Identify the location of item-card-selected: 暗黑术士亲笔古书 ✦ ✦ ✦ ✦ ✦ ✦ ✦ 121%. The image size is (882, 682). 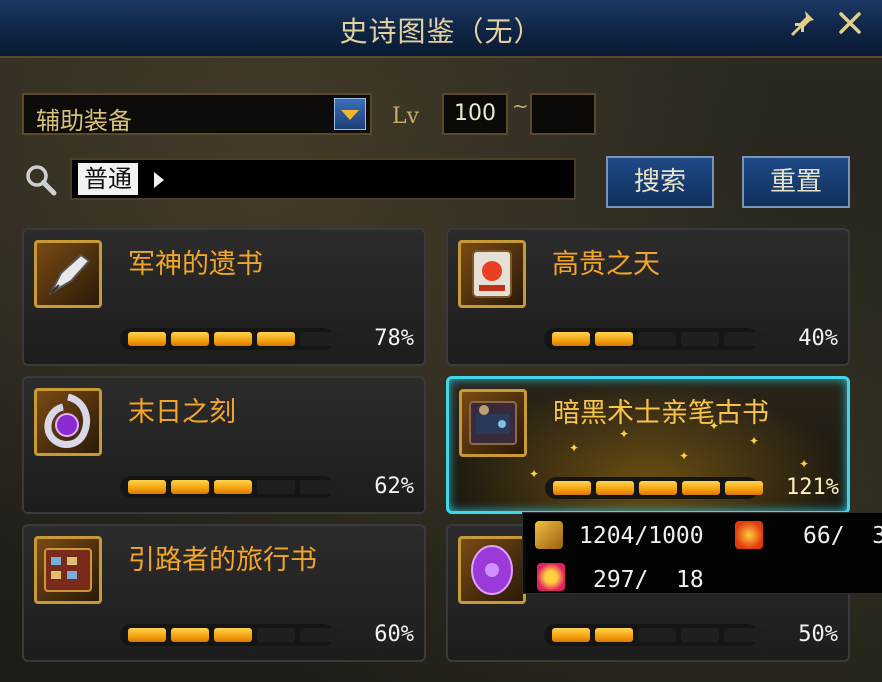
(648, 445).